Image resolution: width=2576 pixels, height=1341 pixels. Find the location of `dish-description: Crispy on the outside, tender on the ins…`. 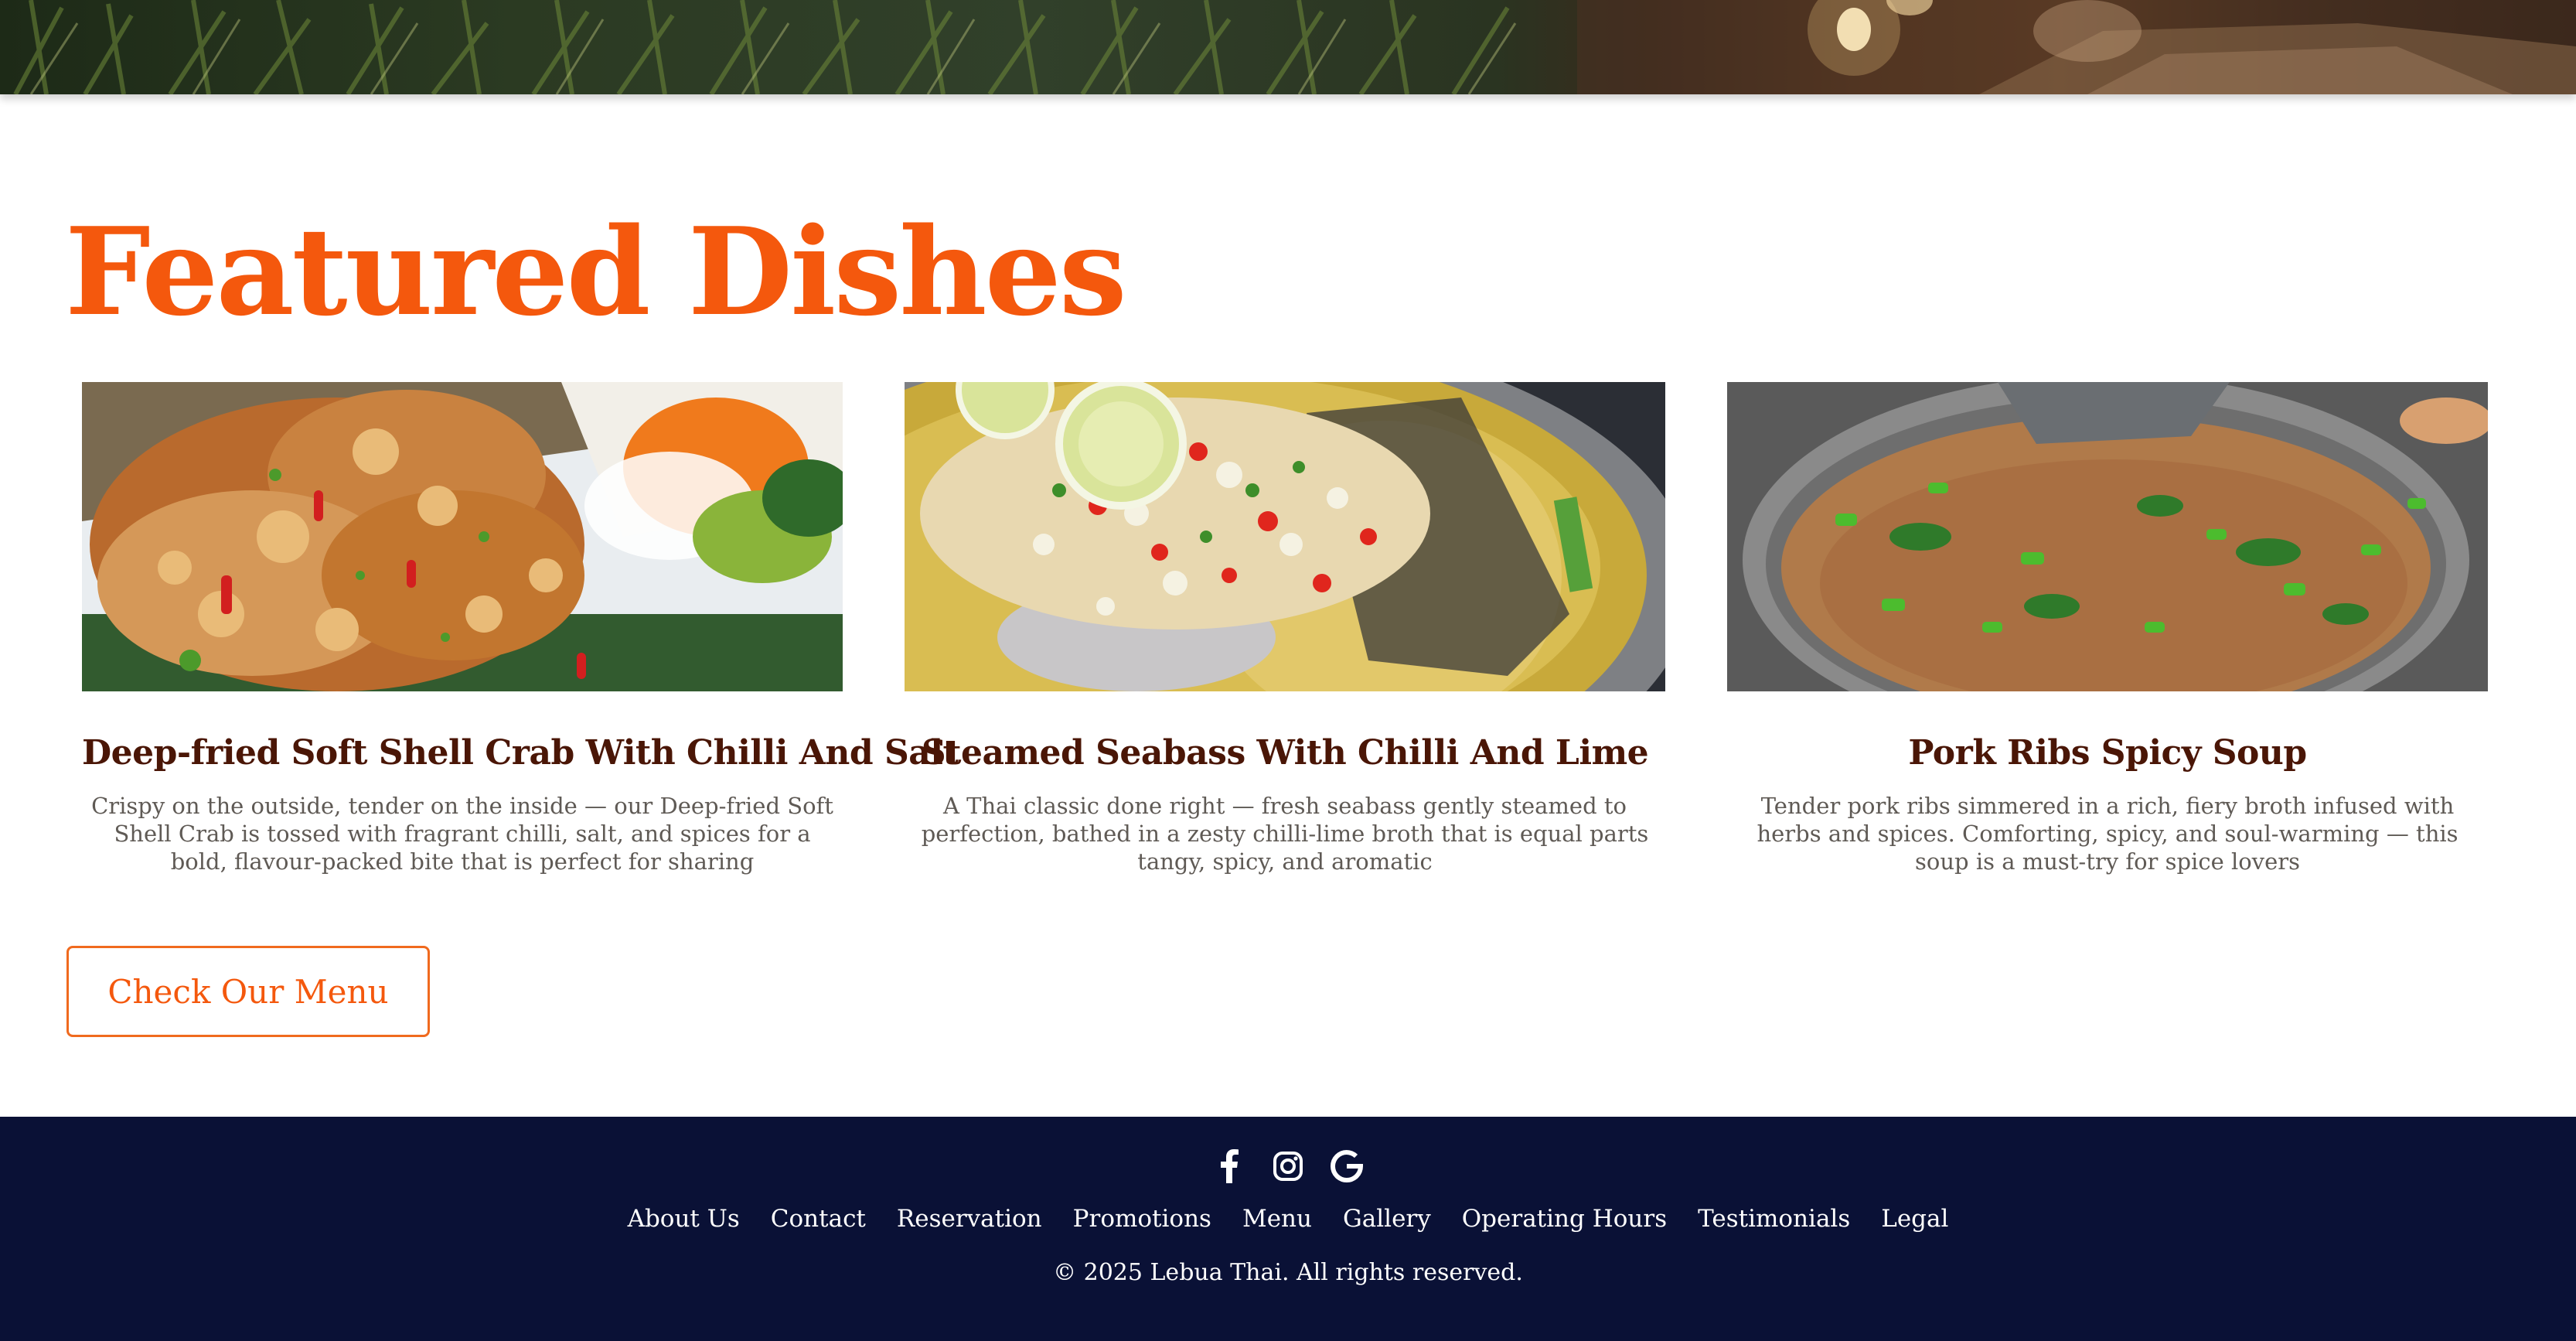

dish-description: Crispy on the outside, tender on the ins… is located at coordinates (462, 834).